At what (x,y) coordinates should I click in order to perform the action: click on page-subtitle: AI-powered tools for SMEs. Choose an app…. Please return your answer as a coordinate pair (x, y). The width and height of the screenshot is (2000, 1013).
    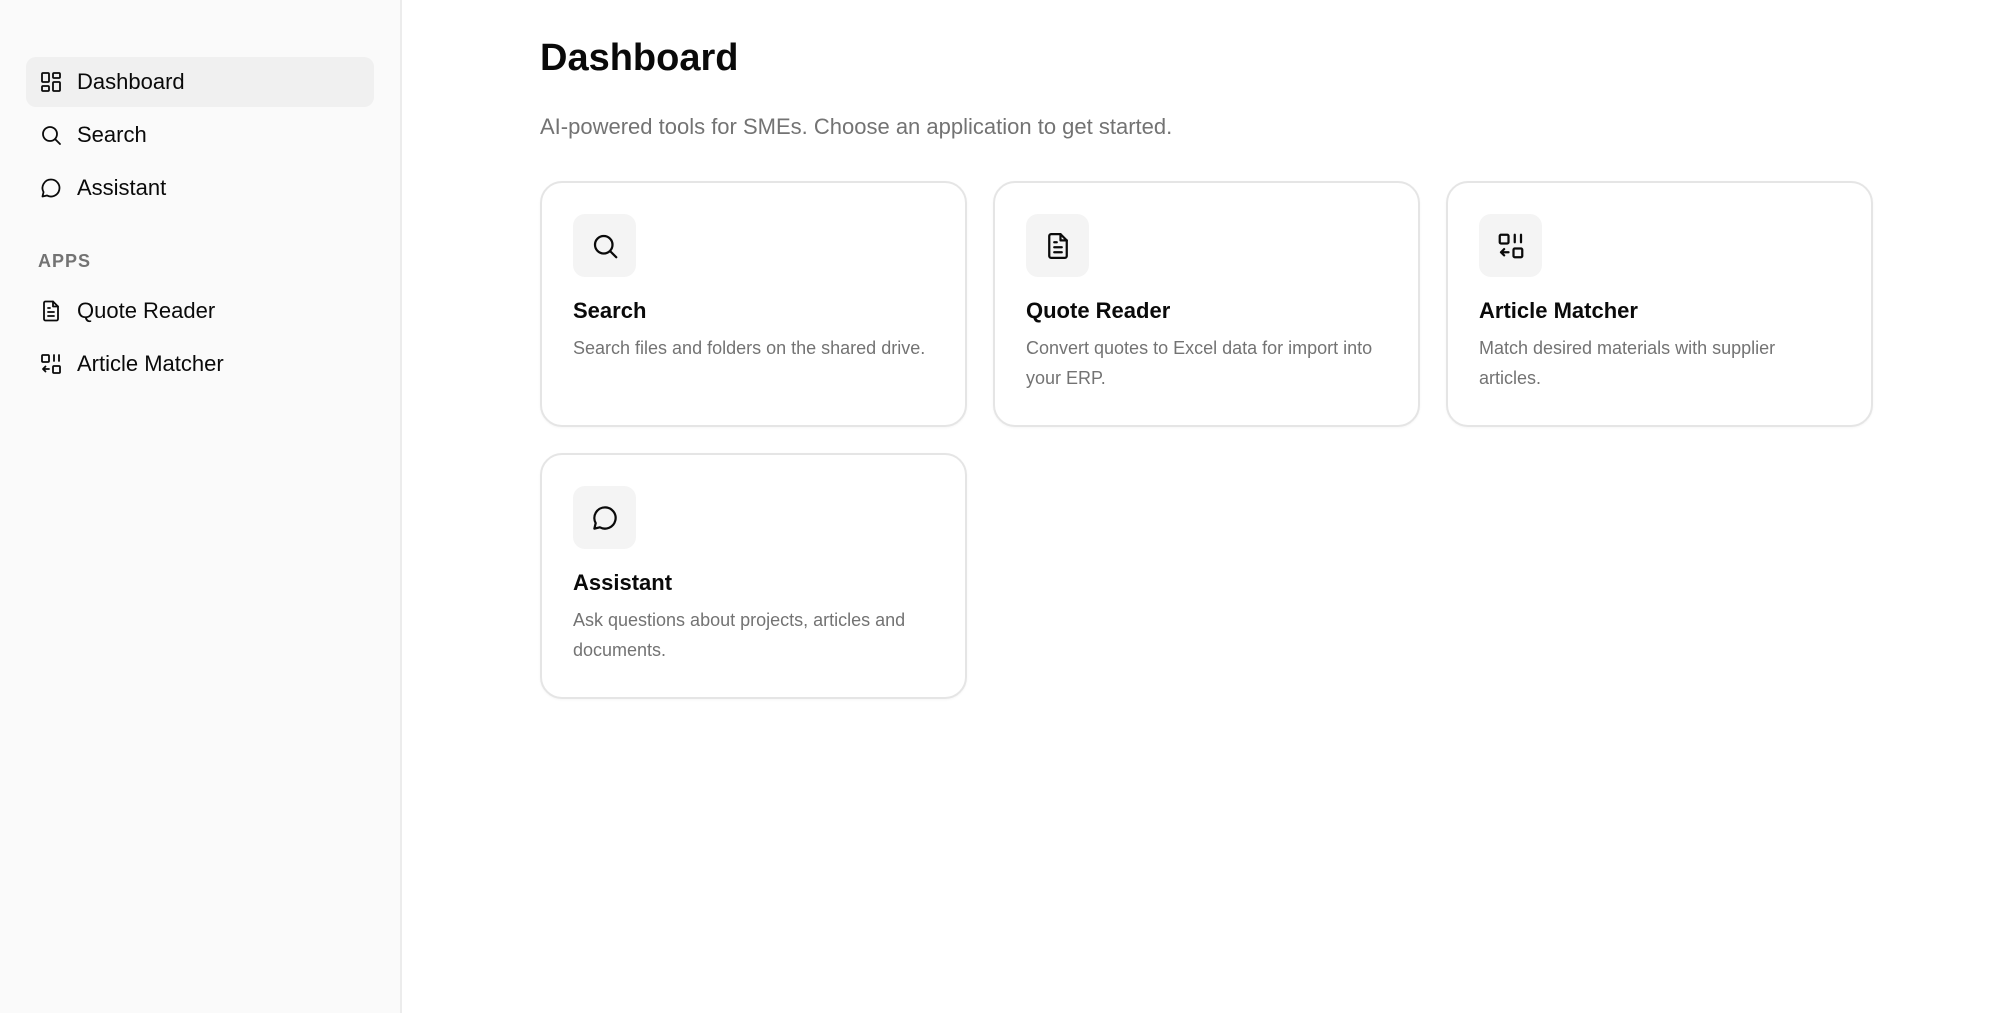
    Looking at the image, I should click on (856, 126).